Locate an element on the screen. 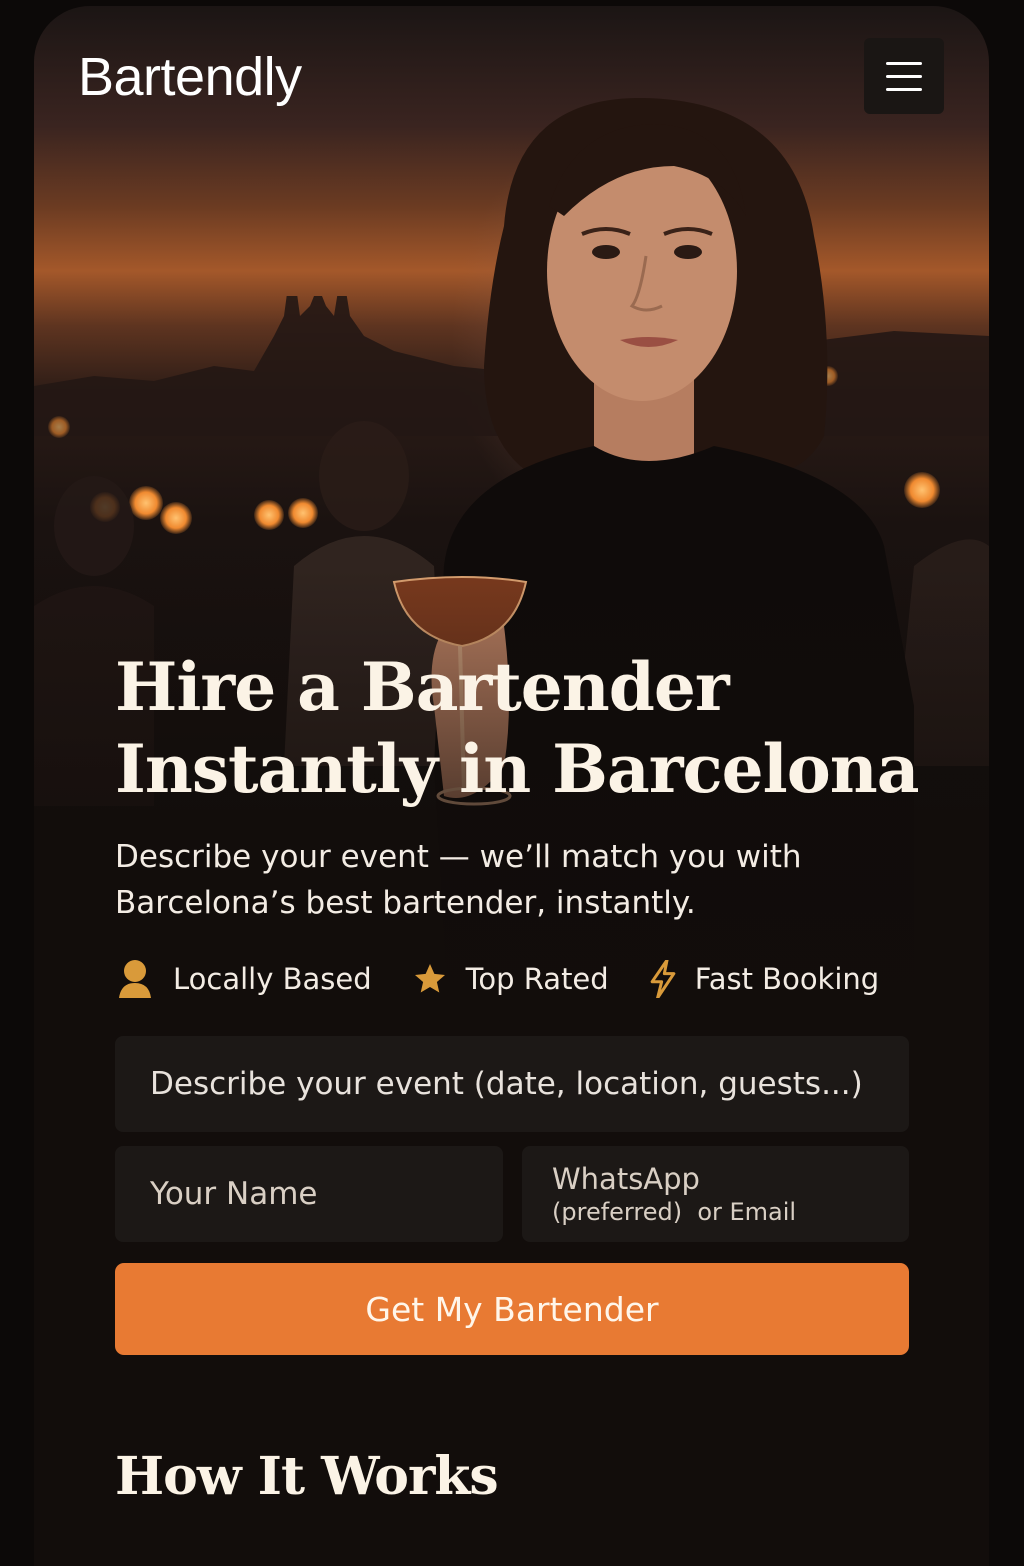 The height and width of the screenshot is (1566, 1024). name-placeholder: Your Name is located at coordinates (234, 1194).